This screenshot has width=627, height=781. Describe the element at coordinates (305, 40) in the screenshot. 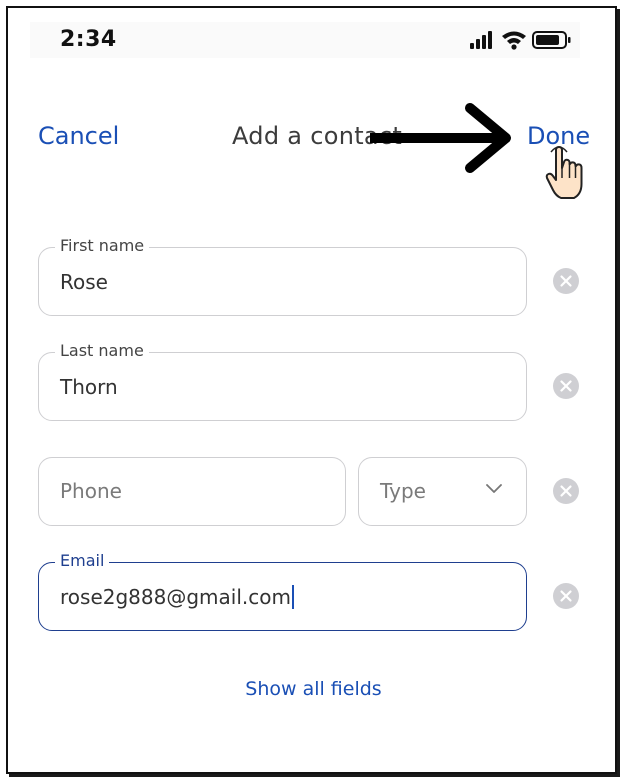

I see `status-bar: 2:34` at that location.